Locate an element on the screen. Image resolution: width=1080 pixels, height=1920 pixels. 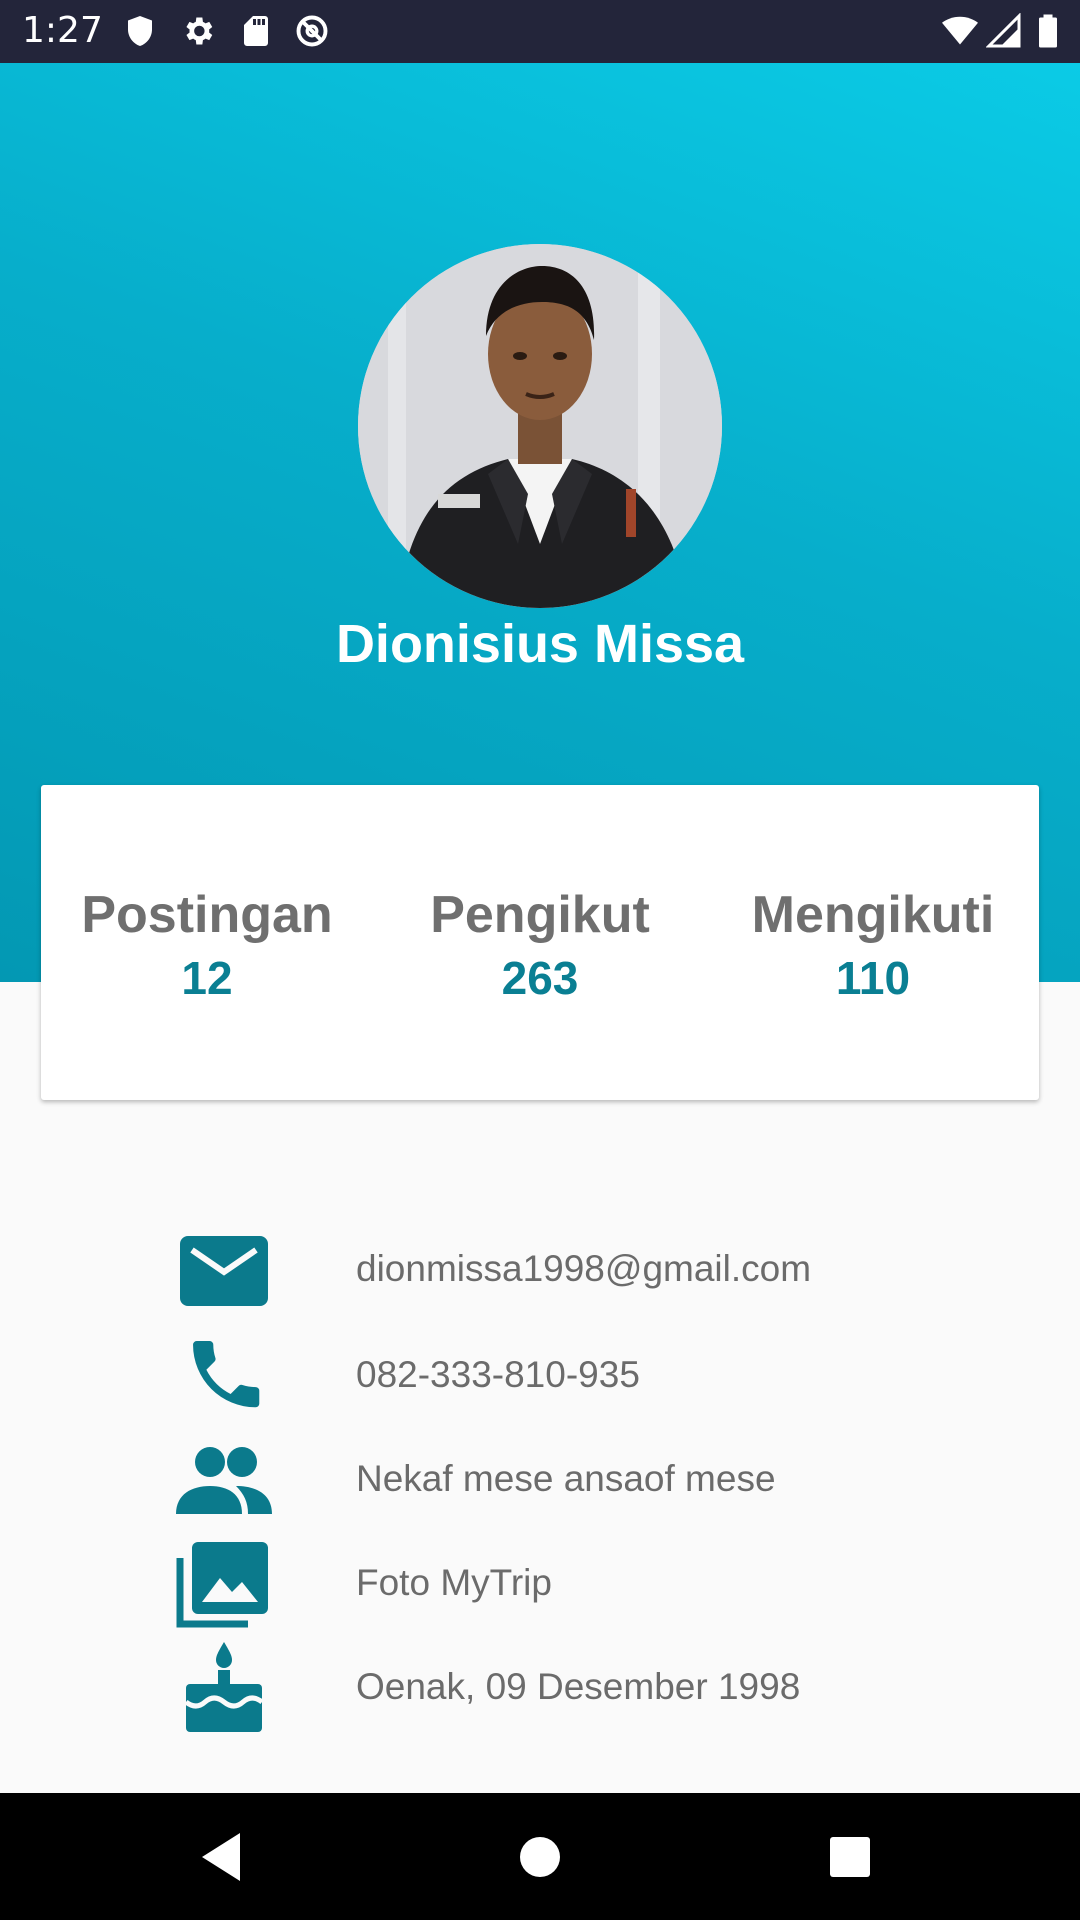
sd-card-icon is located at coordinates (256, 31).